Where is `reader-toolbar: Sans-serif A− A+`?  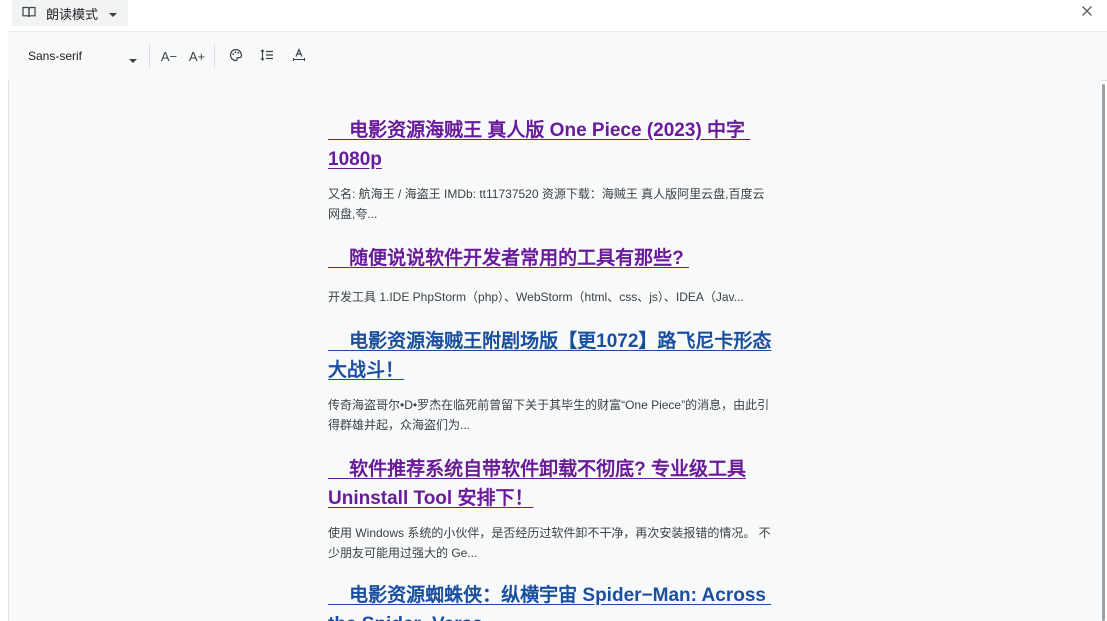
reader-toolbar: Sans-serif A− A+ is located at coordinates (557, 56).